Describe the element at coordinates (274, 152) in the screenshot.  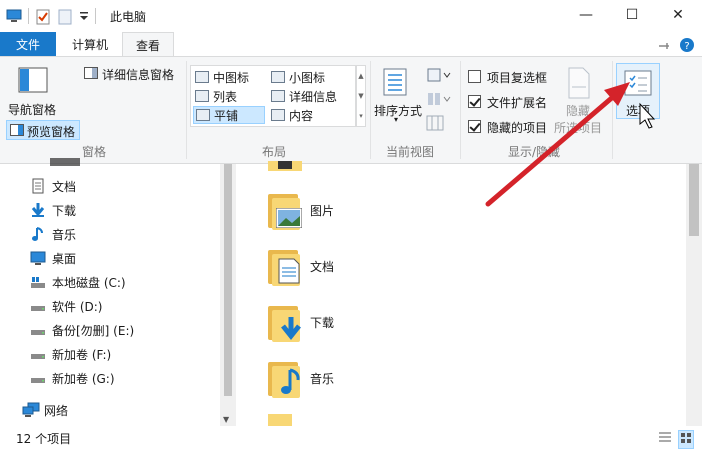
I see `group-label-layout: 布局` at that location.